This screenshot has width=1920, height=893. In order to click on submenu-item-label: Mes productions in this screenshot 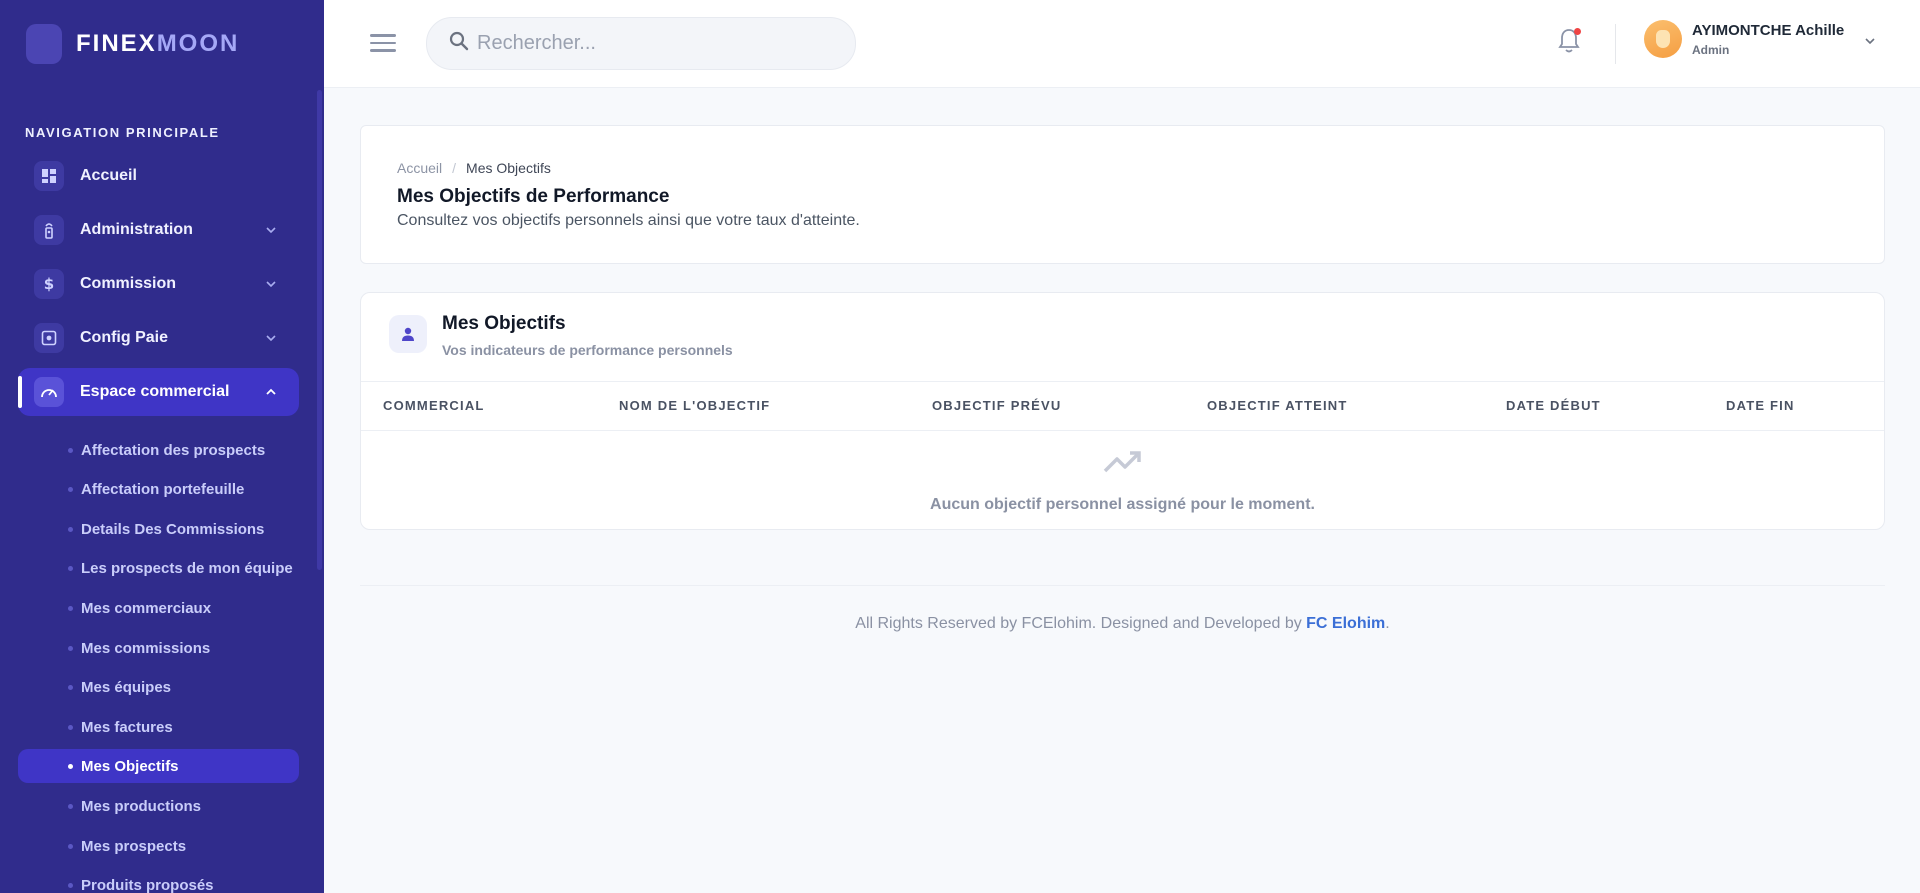, I will do `click(141, 806)`.